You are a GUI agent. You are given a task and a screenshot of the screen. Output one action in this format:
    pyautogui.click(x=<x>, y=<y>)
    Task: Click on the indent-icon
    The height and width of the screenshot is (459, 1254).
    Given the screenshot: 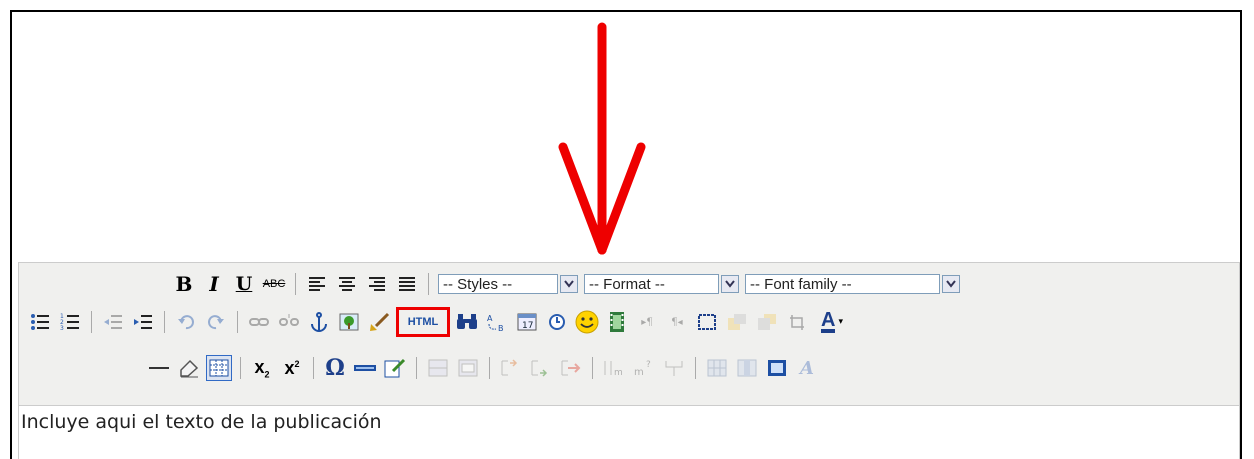 What is the action you would take?
    pyautogui.click(x=143, y=322)
    